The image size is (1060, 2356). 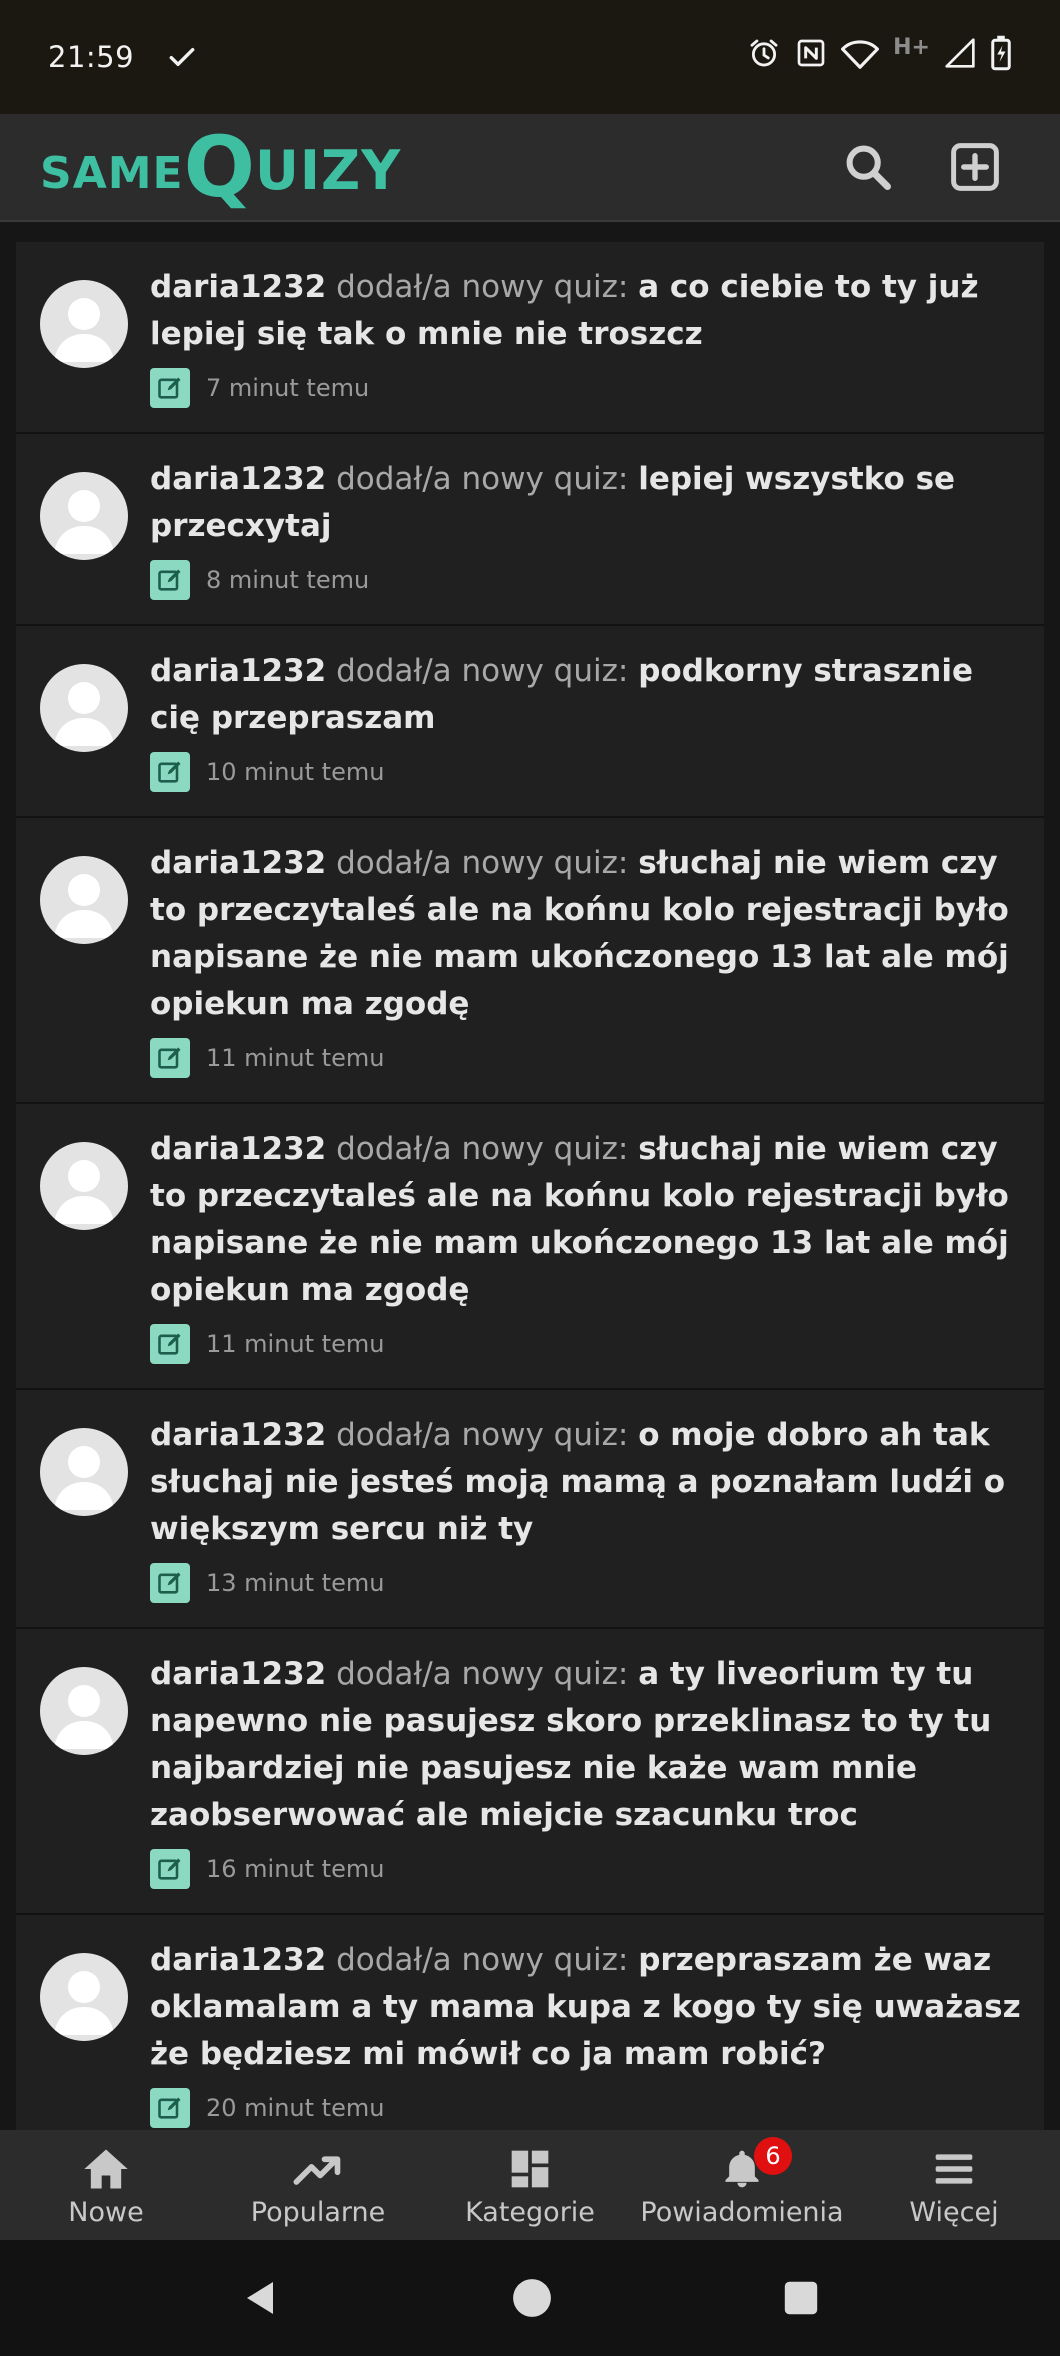 What do you see at coordinates (318, 2212) in the screenshot?
I see `nav-label: Popularne` at bounding box center [318, 2212].